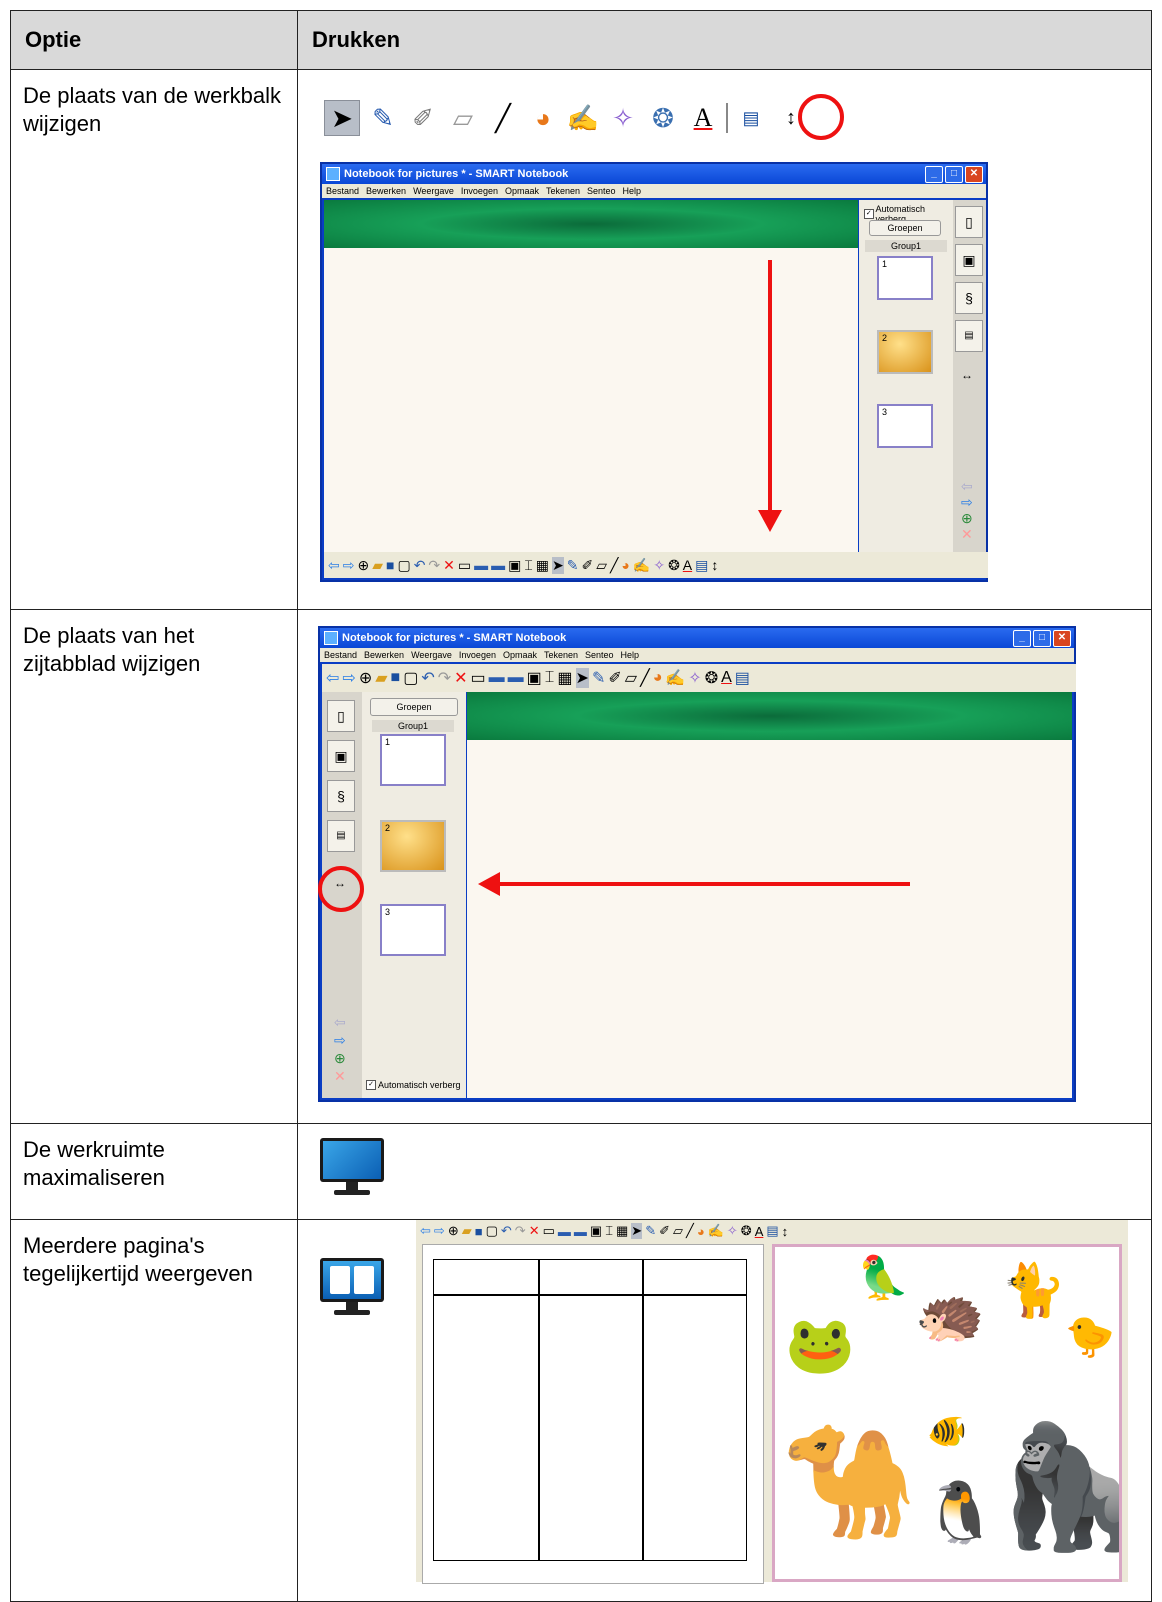 The height and width of the screenshot is (1602, 1162). What do you see at coordinates (352, 1170) in the screenshot?
I see `fullscreen-monitor-icon` at bounding box center [352, 1170].